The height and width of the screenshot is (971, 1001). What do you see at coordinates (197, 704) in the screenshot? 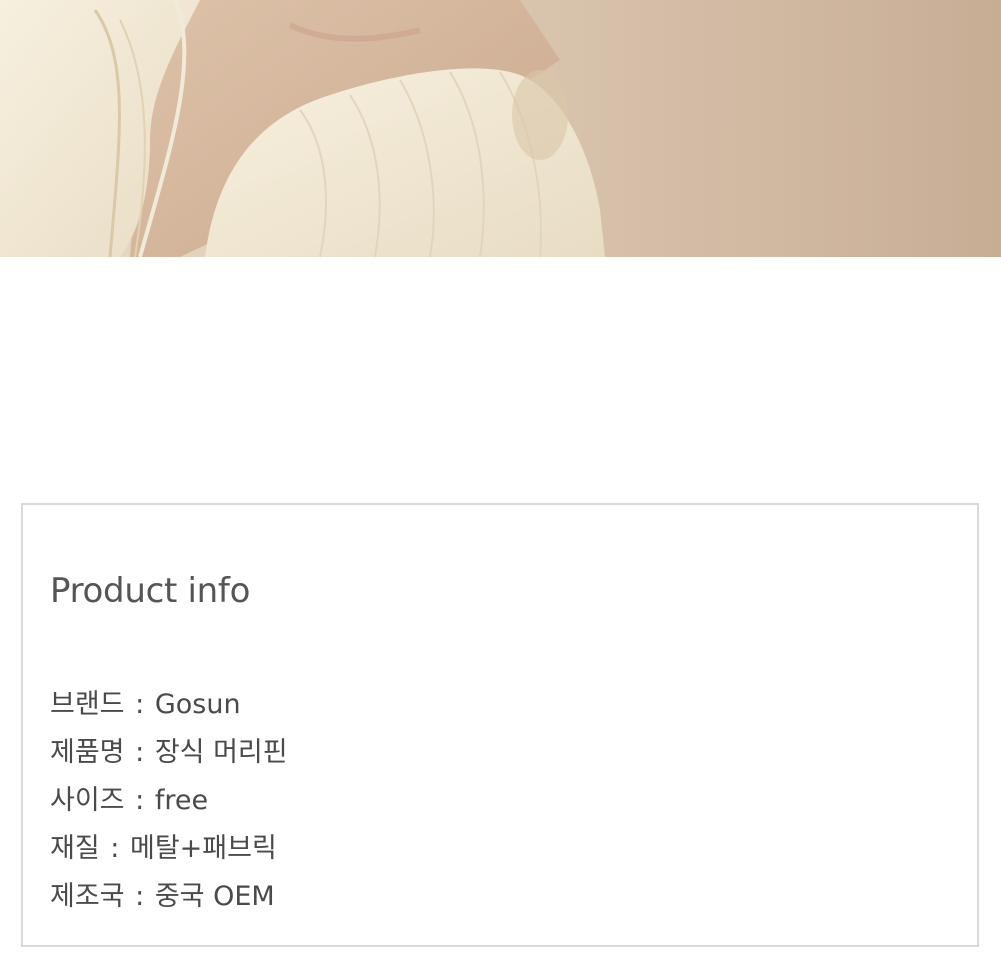
I see `info-value: Gosun` at bounding box center [197, 704].